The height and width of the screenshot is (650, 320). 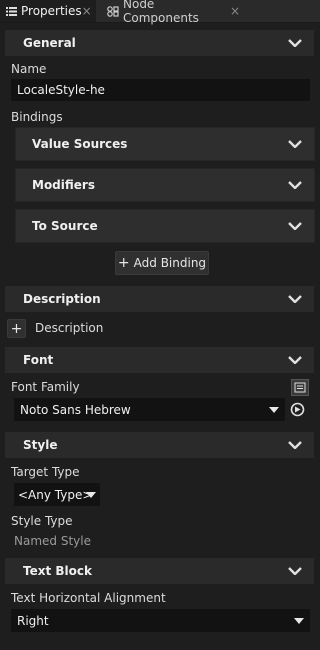 I want to click on style-type-label: Style Type, so click(x=42, y=521).